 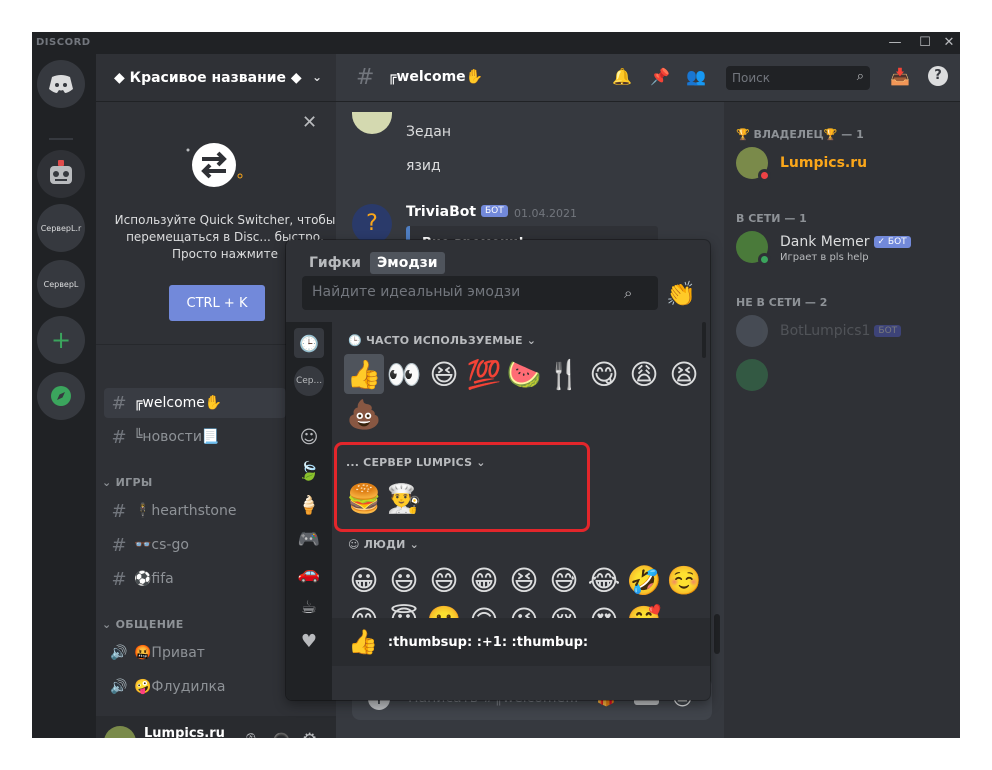 I want to click on emoji-item: 😩, so click(x=644, y=374).